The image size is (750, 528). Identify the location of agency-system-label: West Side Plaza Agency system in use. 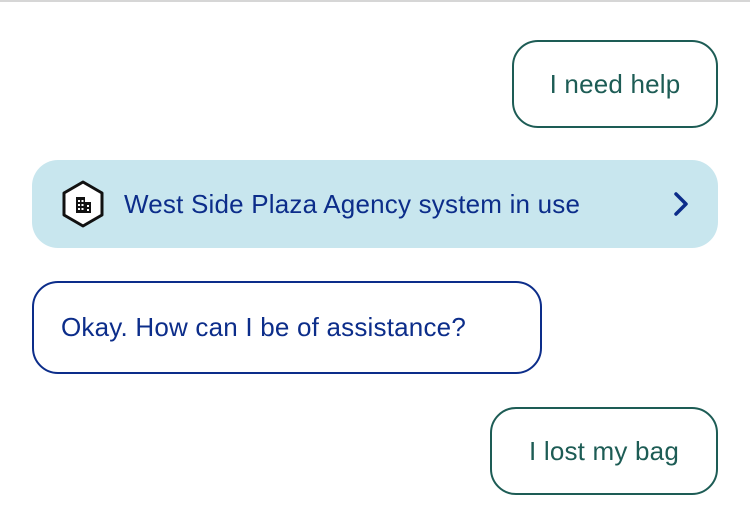
(352, 203).